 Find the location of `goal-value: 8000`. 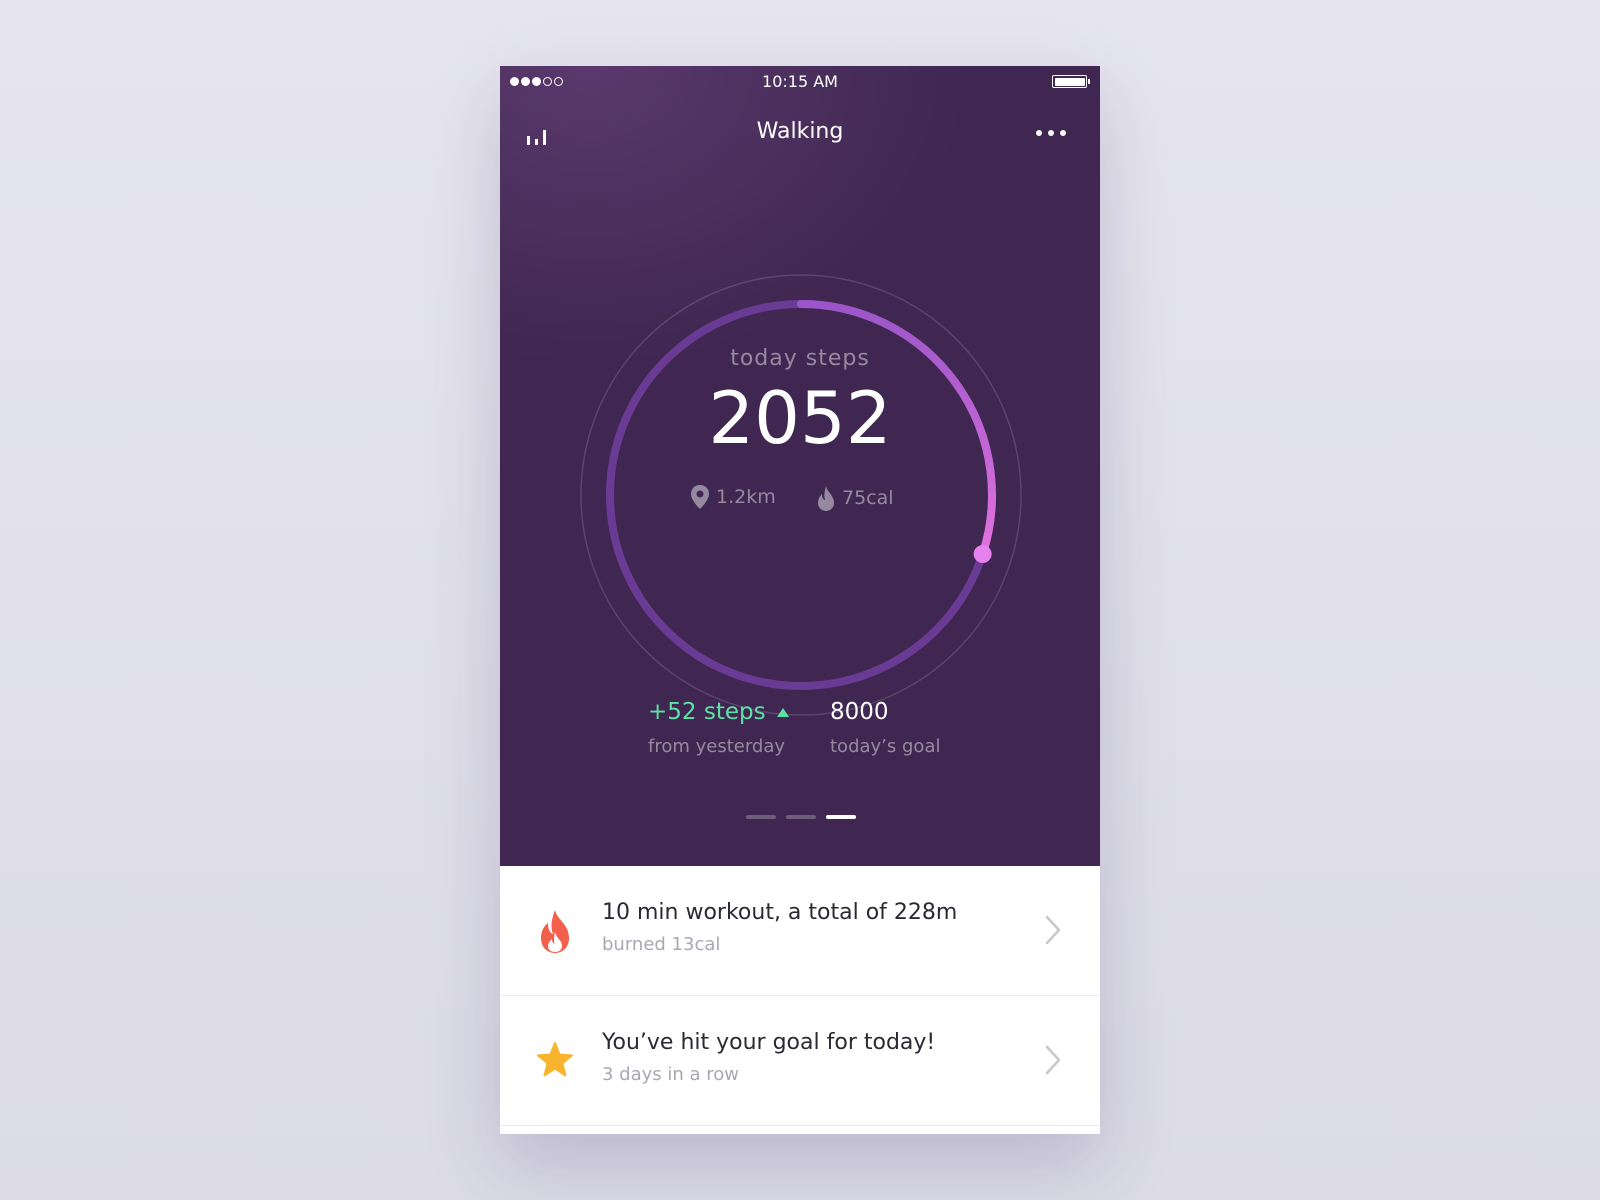

goal-value: 8000 is located at coordinates (859, 712).